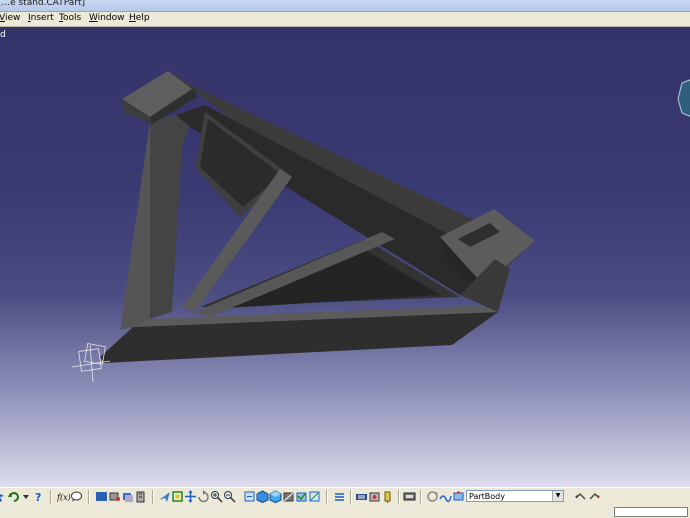 This screenshot has width=690, height=518. I want to click on analysis-icon, so click(387, 496).